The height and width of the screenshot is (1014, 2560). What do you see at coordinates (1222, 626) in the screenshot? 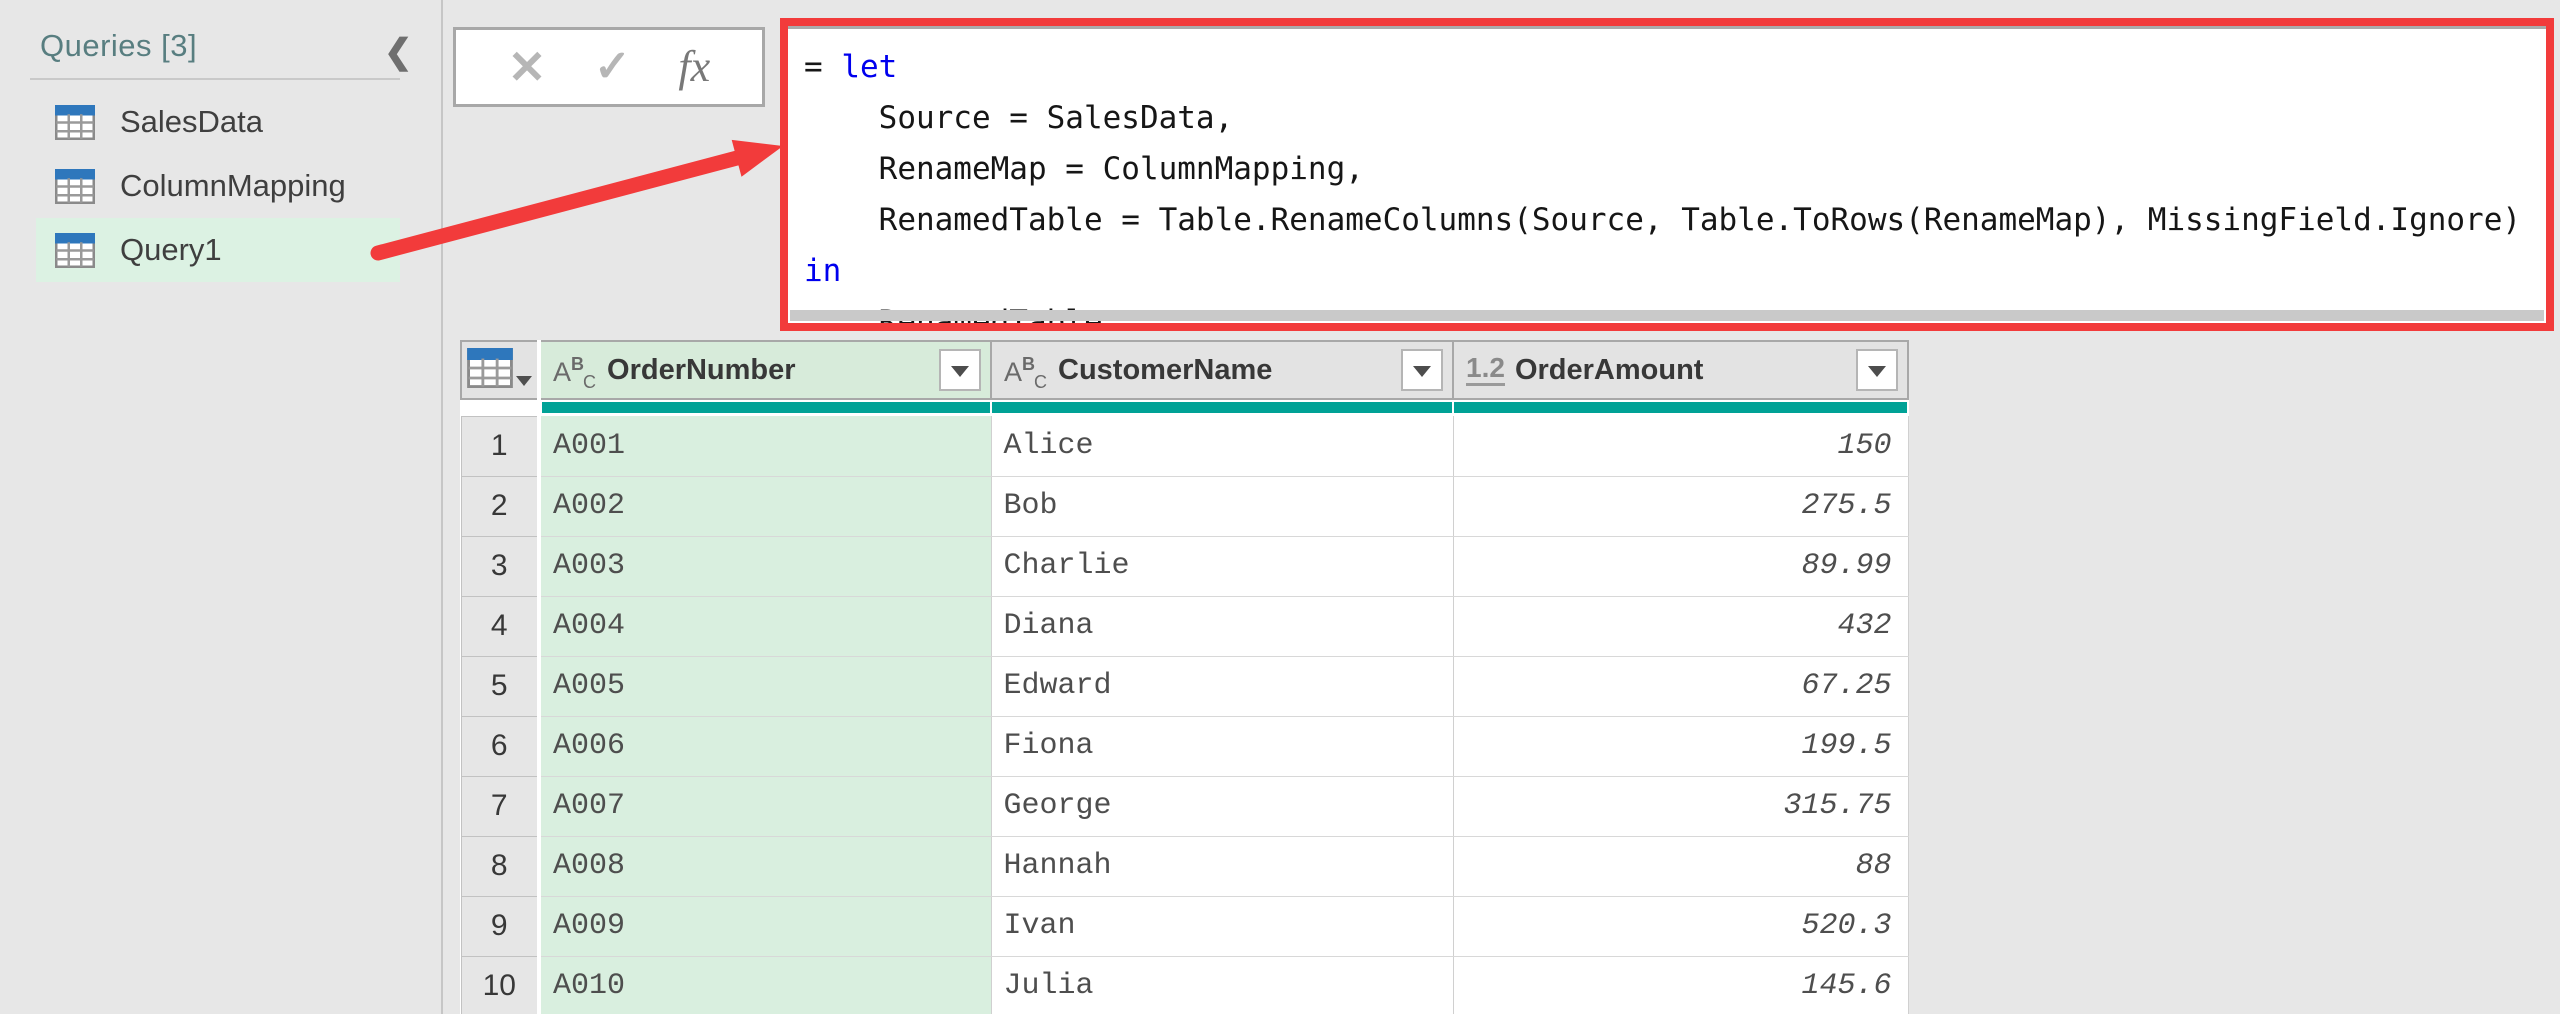
I see `cell-customername: Diana` at bounding box center [1222, 626].